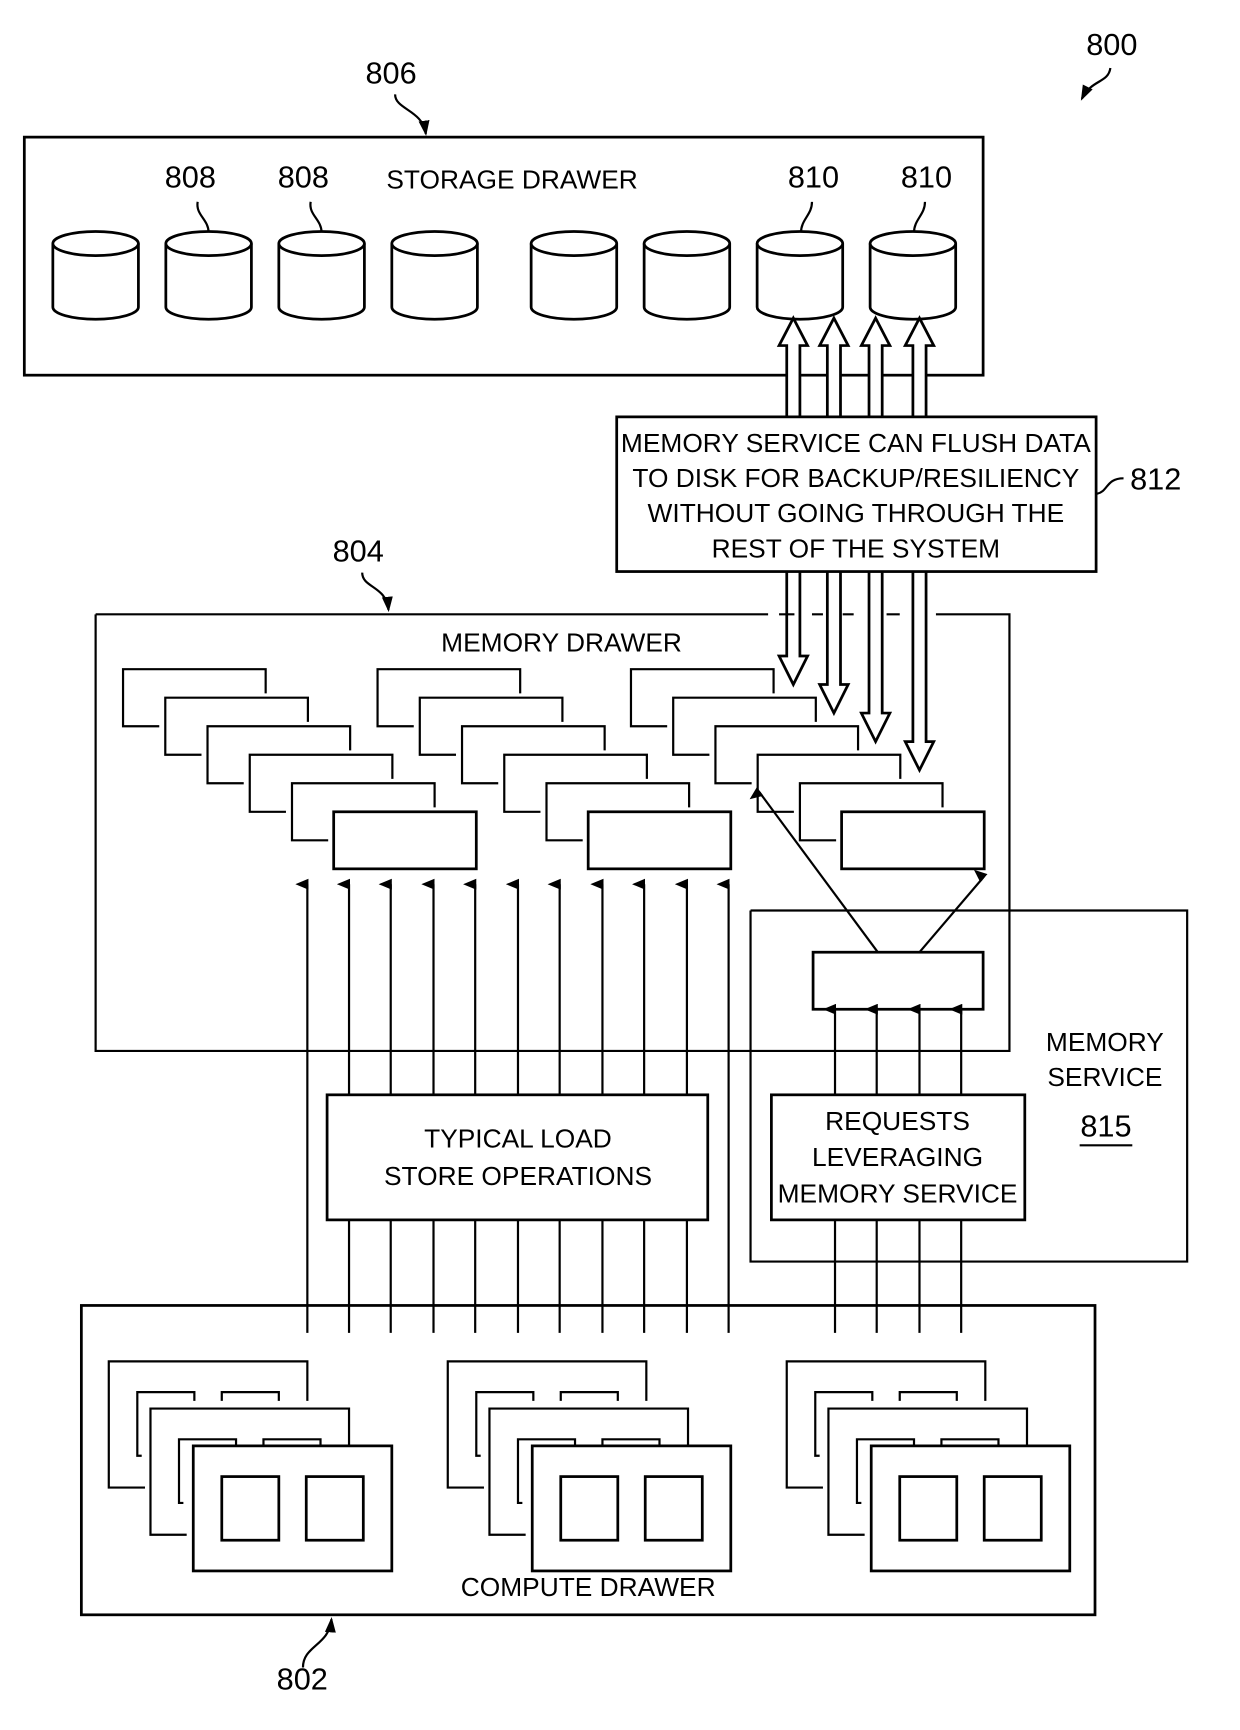 The height and width of the screenshot is (1730, 1240). What do you see at coordinates (1104, 1077) in the screenshot?
I see `svg-text: SERVICE` at bounding box center [1104, 1077].